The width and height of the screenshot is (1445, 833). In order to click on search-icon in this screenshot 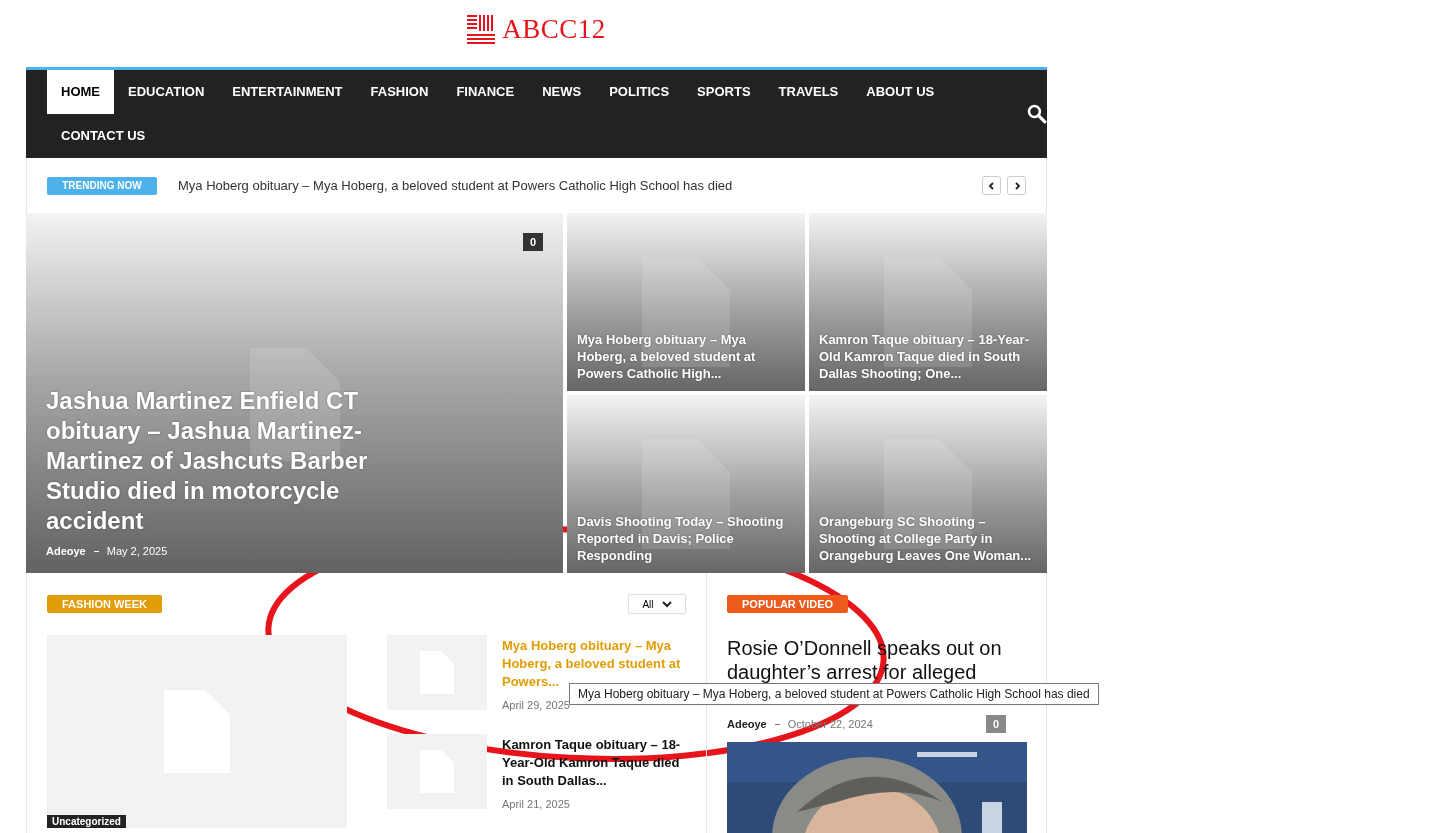, I will do `click(1037, 114)`.